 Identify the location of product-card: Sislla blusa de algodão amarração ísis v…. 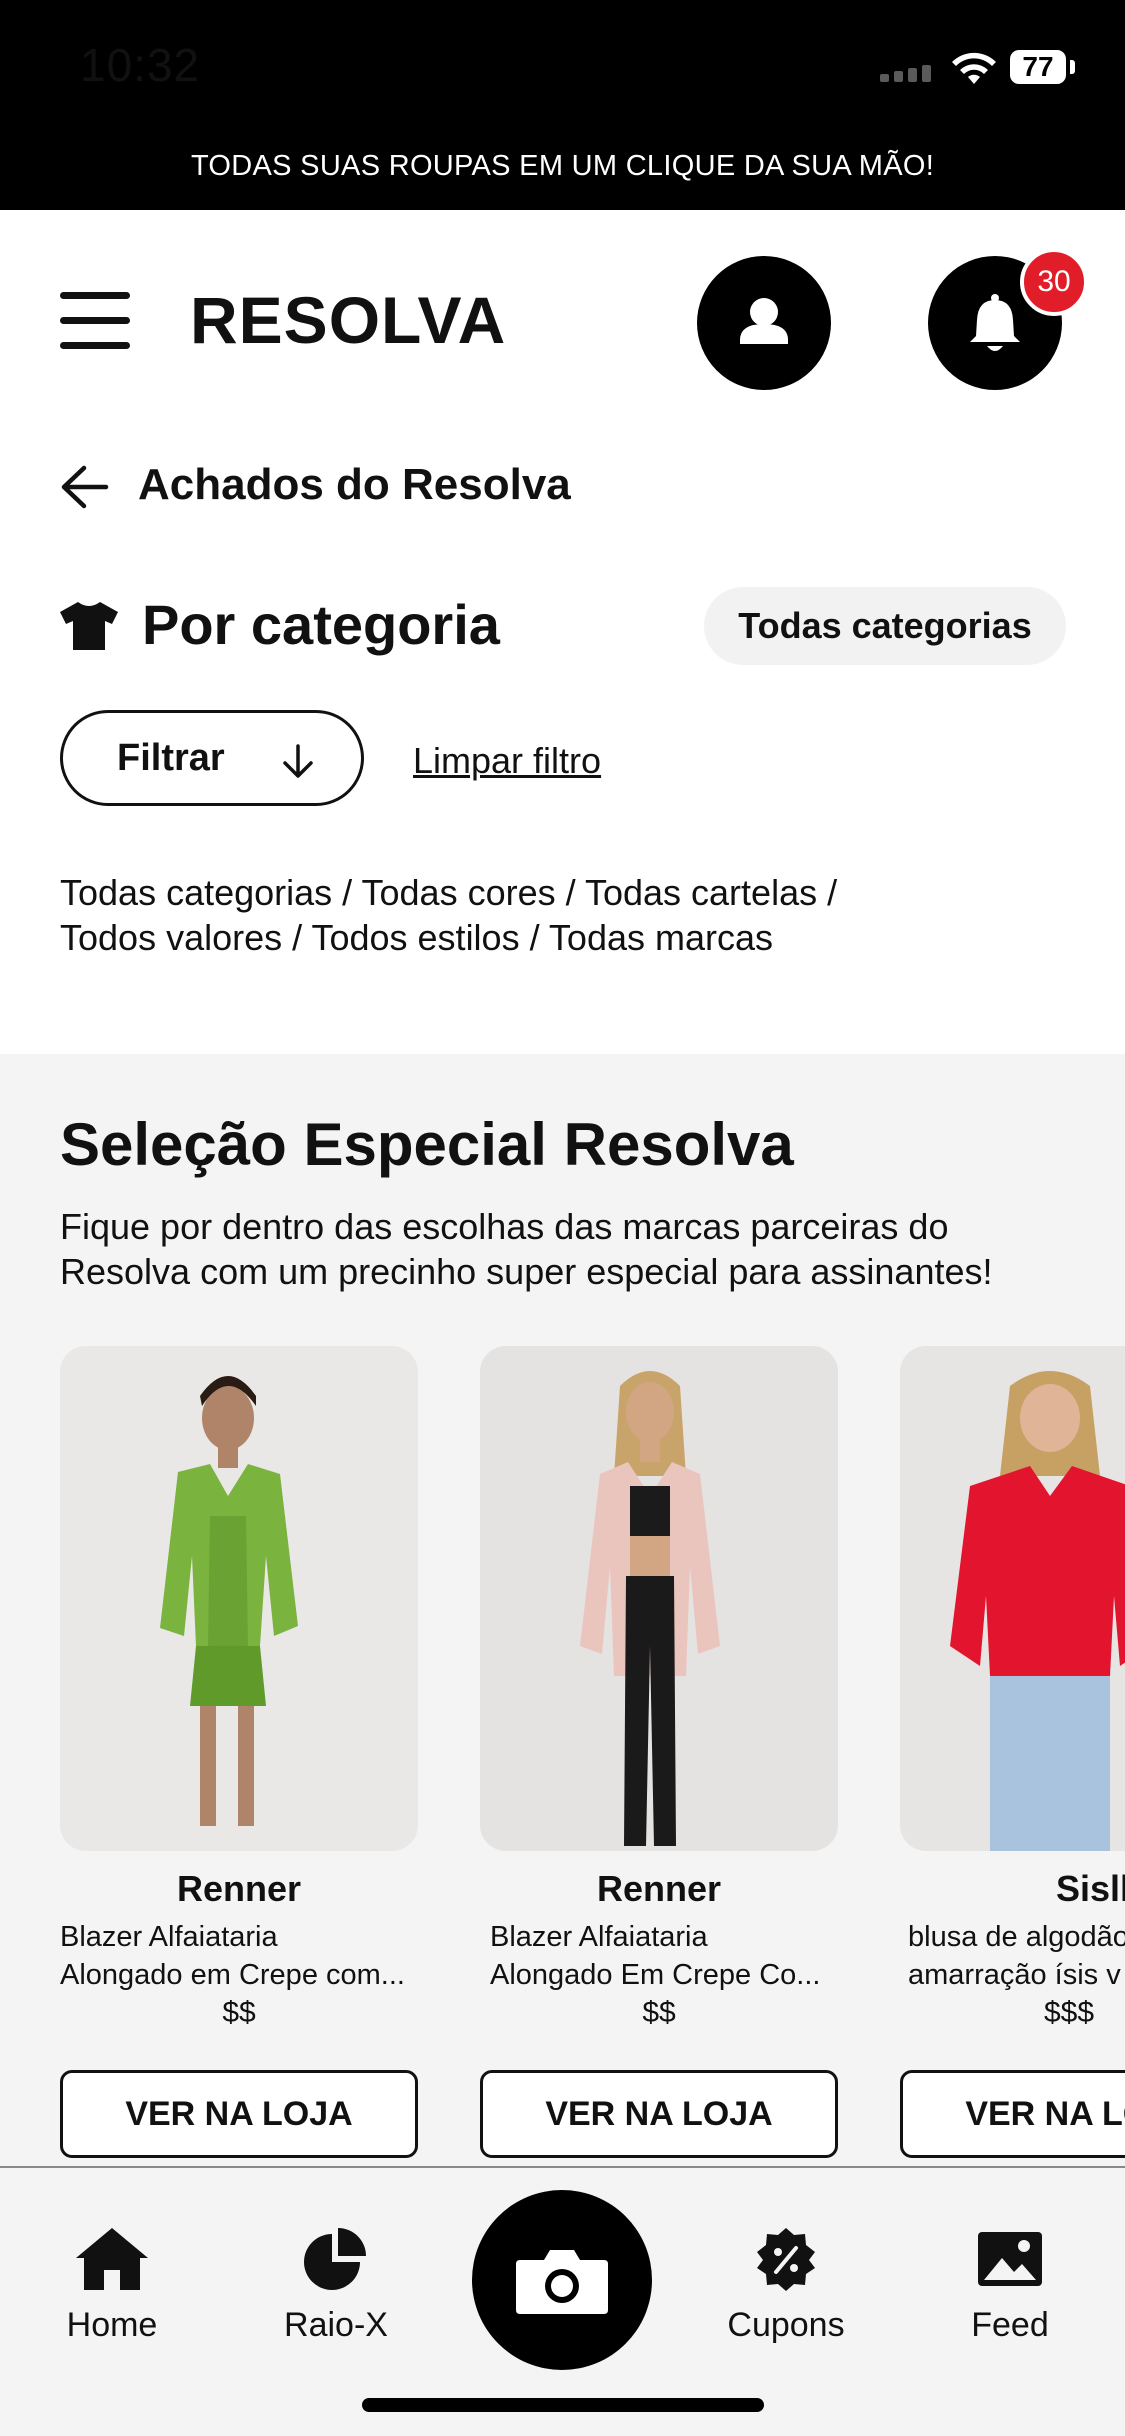
(1012, 1756).